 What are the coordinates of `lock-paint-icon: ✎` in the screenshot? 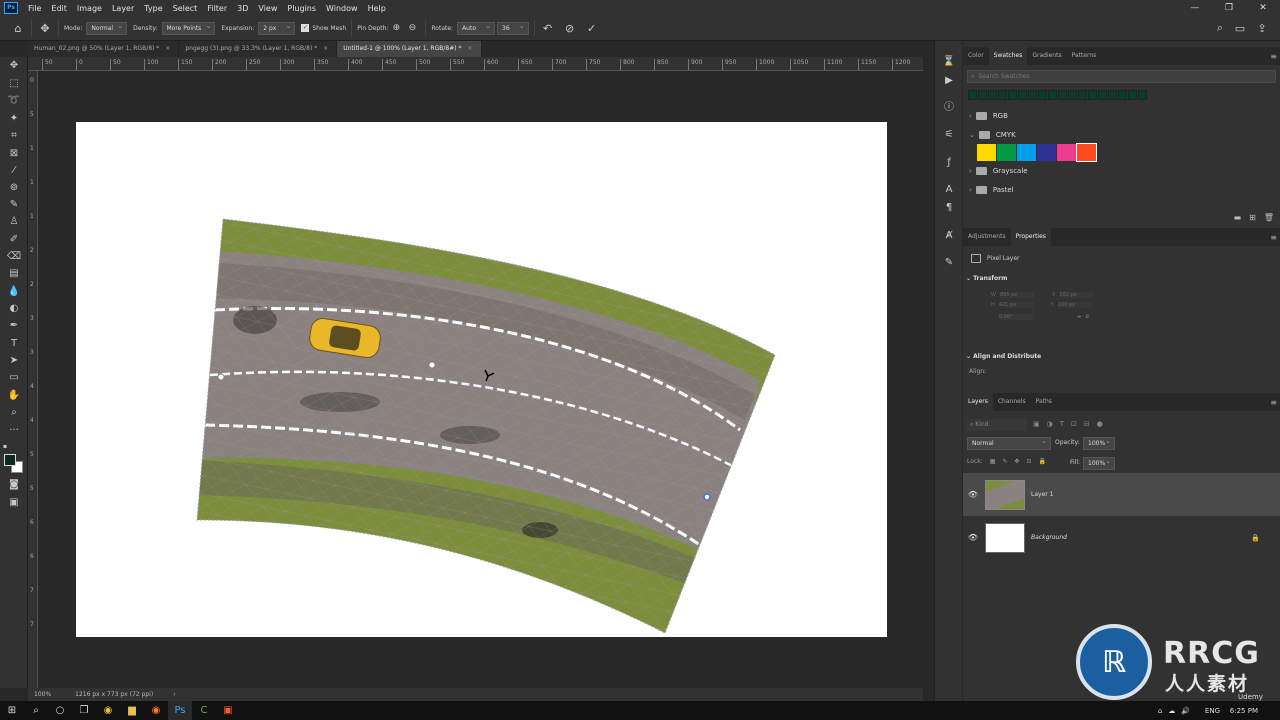 It's located at (1004, 461).